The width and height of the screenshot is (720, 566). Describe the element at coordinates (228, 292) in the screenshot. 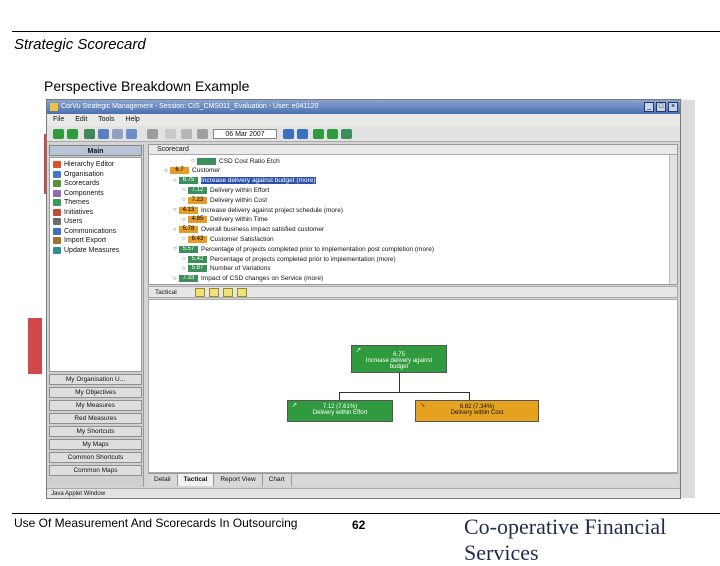

I see `zoom-icon` at that location.